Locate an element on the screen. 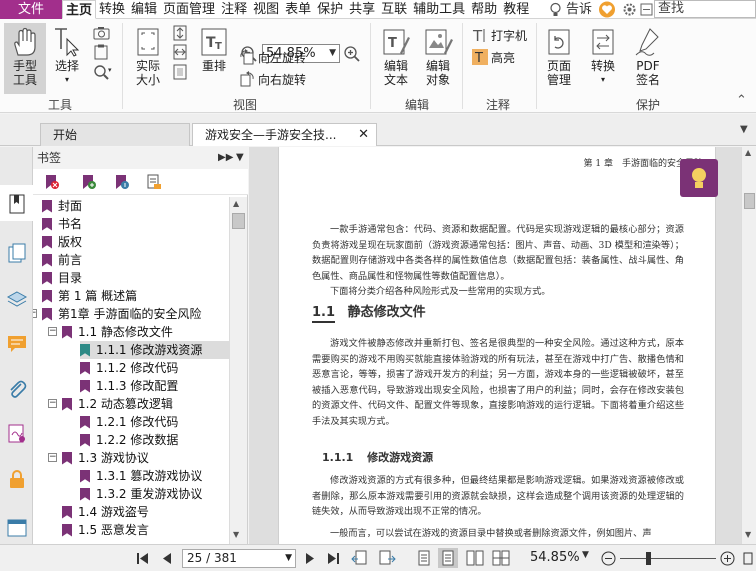 This screenshot has height=571, width=756. zoom-tool-icon: ▾ is located at coordinates (103, 72).